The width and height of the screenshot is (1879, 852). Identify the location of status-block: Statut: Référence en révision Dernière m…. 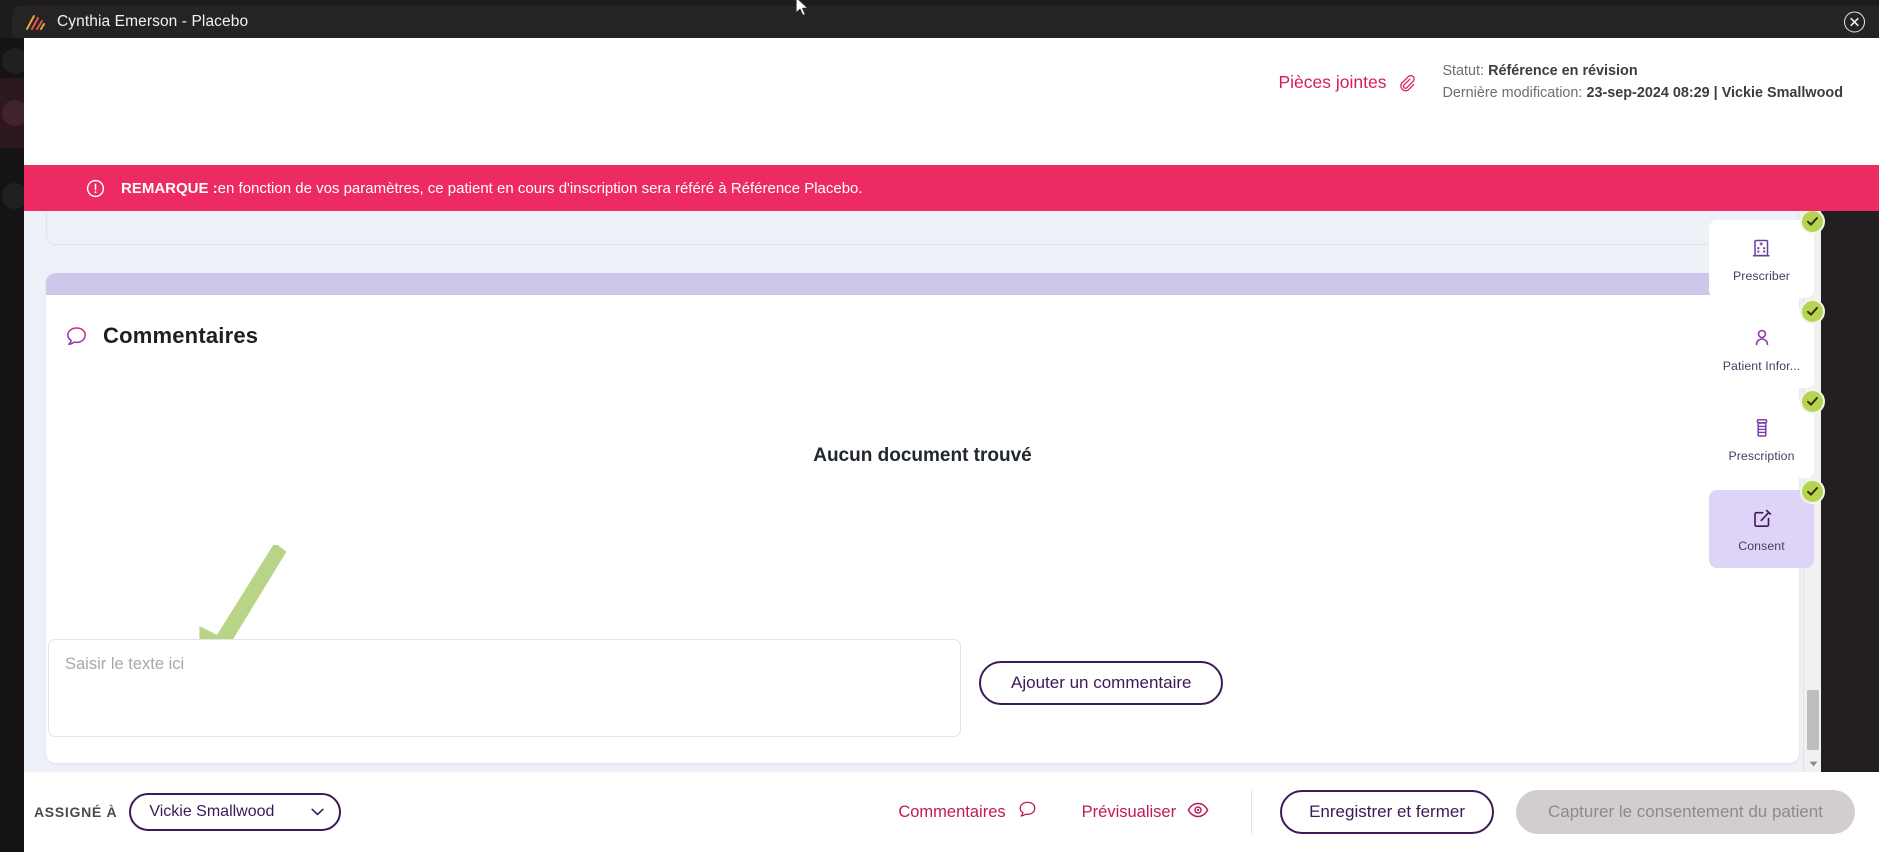
(1642, 83).